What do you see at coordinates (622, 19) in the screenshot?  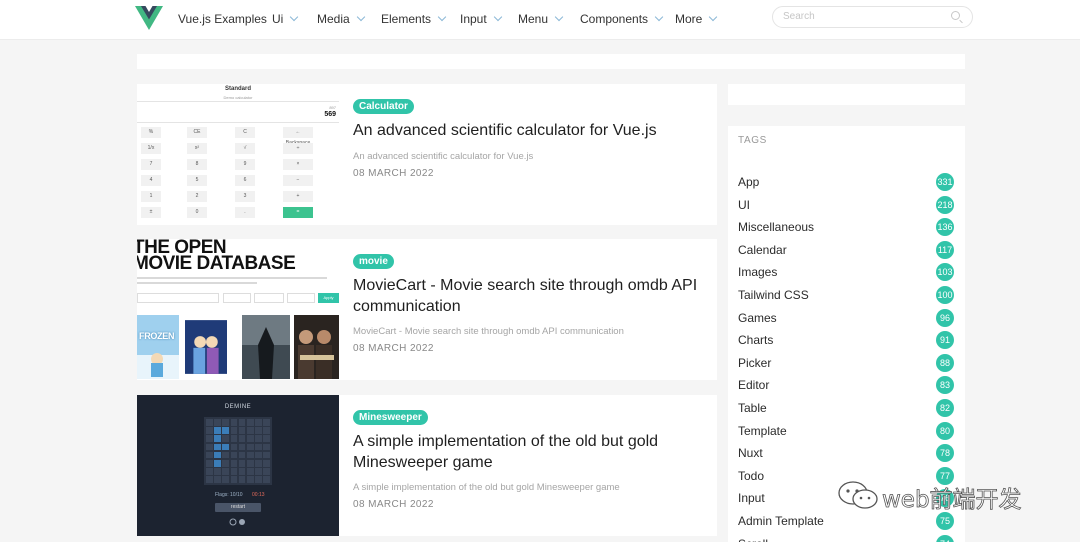 I see `menu-components: Components` at bounding box center [622, 19].